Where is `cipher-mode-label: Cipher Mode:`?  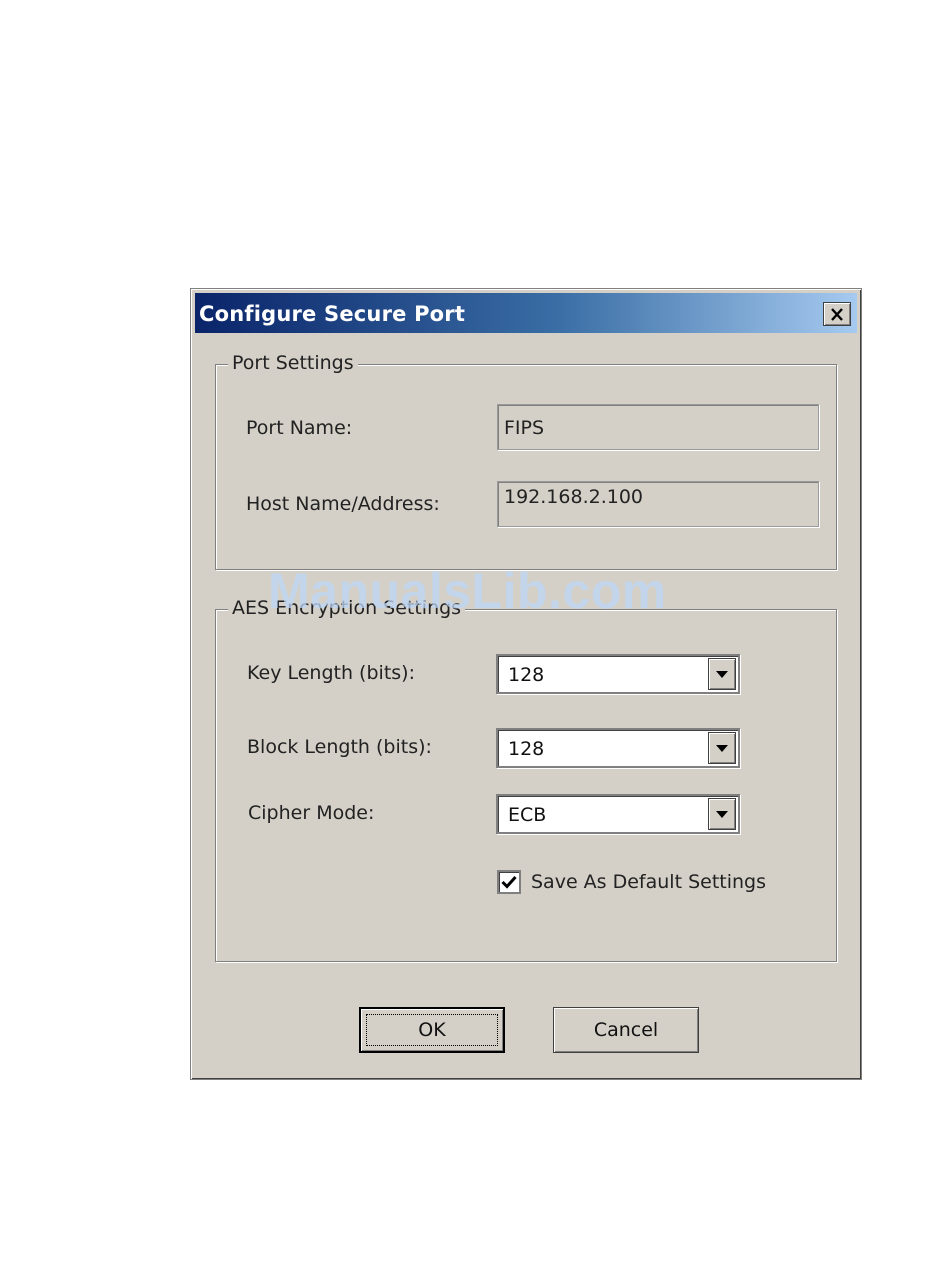 cipher-mode-label: Cipher Mode: is located at coordinates (311, 813).